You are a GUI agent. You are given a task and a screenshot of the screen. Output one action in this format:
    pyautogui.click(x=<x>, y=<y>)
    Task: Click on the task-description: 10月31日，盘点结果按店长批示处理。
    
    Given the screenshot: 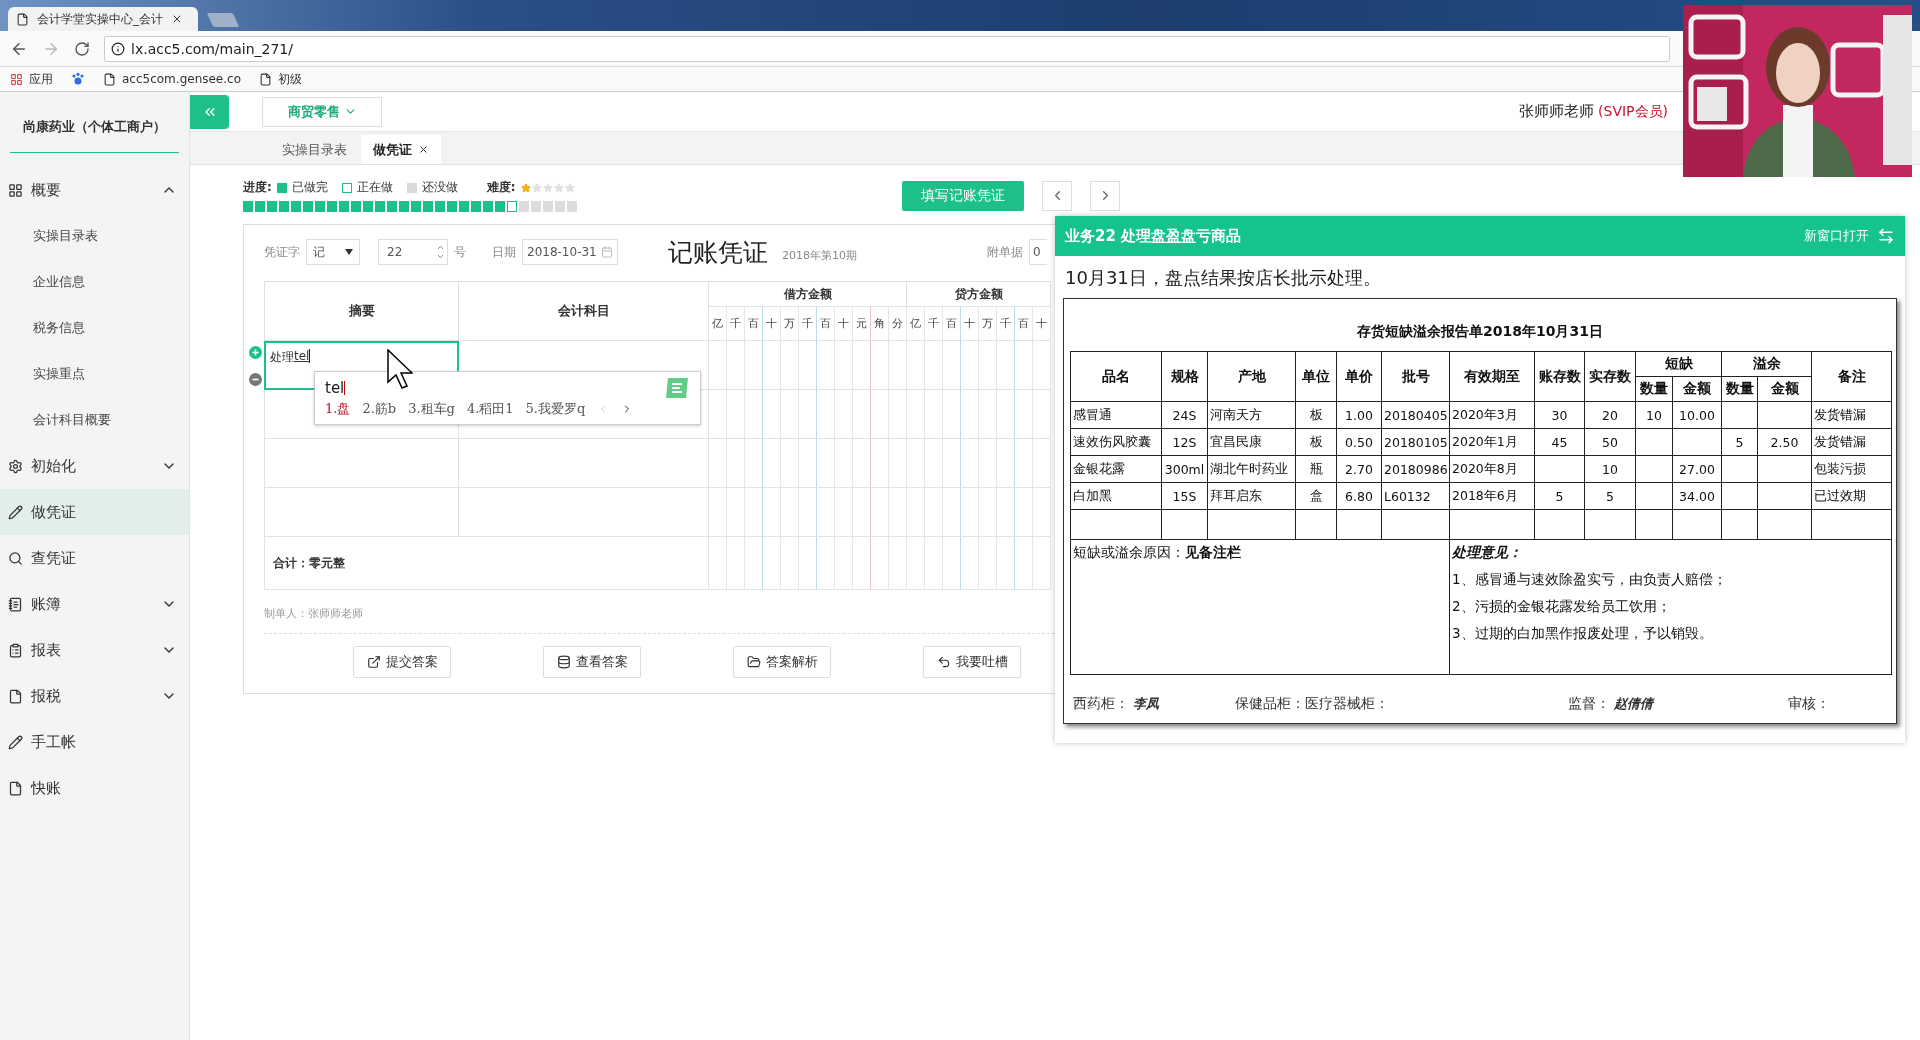 What is the action you would take?
    pyautogui.click(x=1223, y=278)
    